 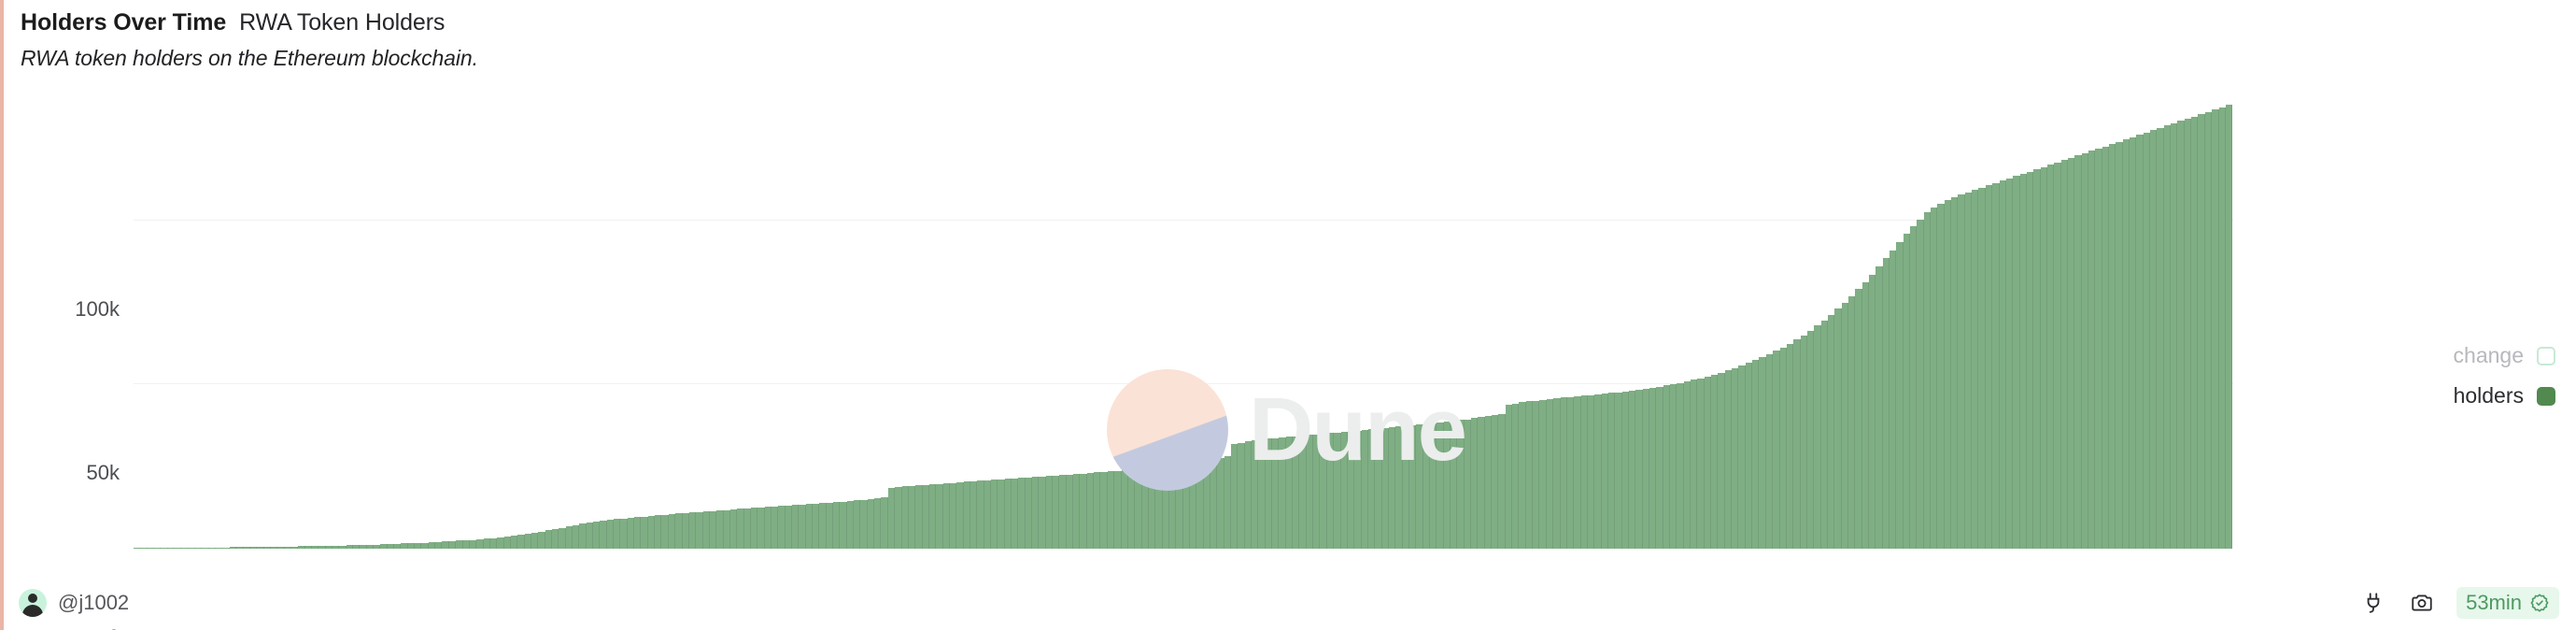 I want to click on plug-embed-icon, so click(x=2373, y=603).